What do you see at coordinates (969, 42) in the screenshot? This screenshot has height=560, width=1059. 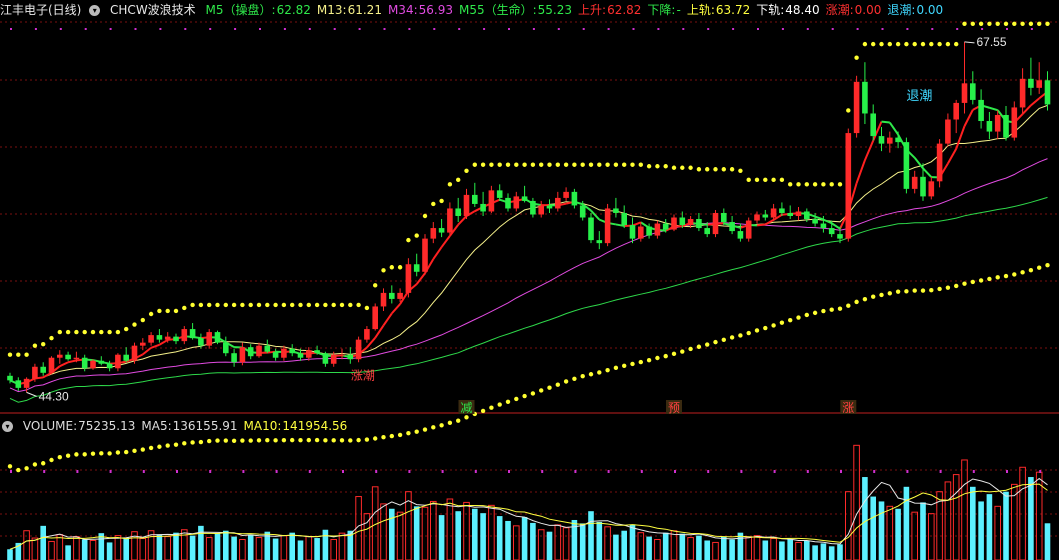 I see `high-price-pointer` at bounding box center [969, 42].